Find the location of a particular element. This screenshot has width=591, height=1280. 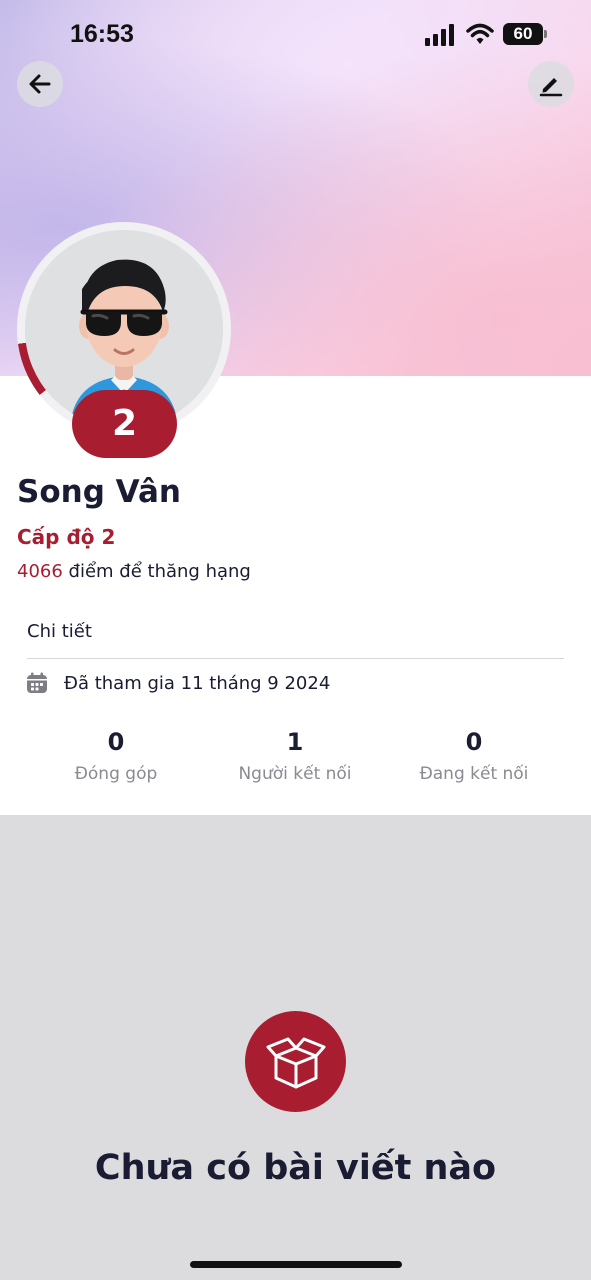

points-suffix: điểm để thăng hạng is located at coordinates (156, 571).